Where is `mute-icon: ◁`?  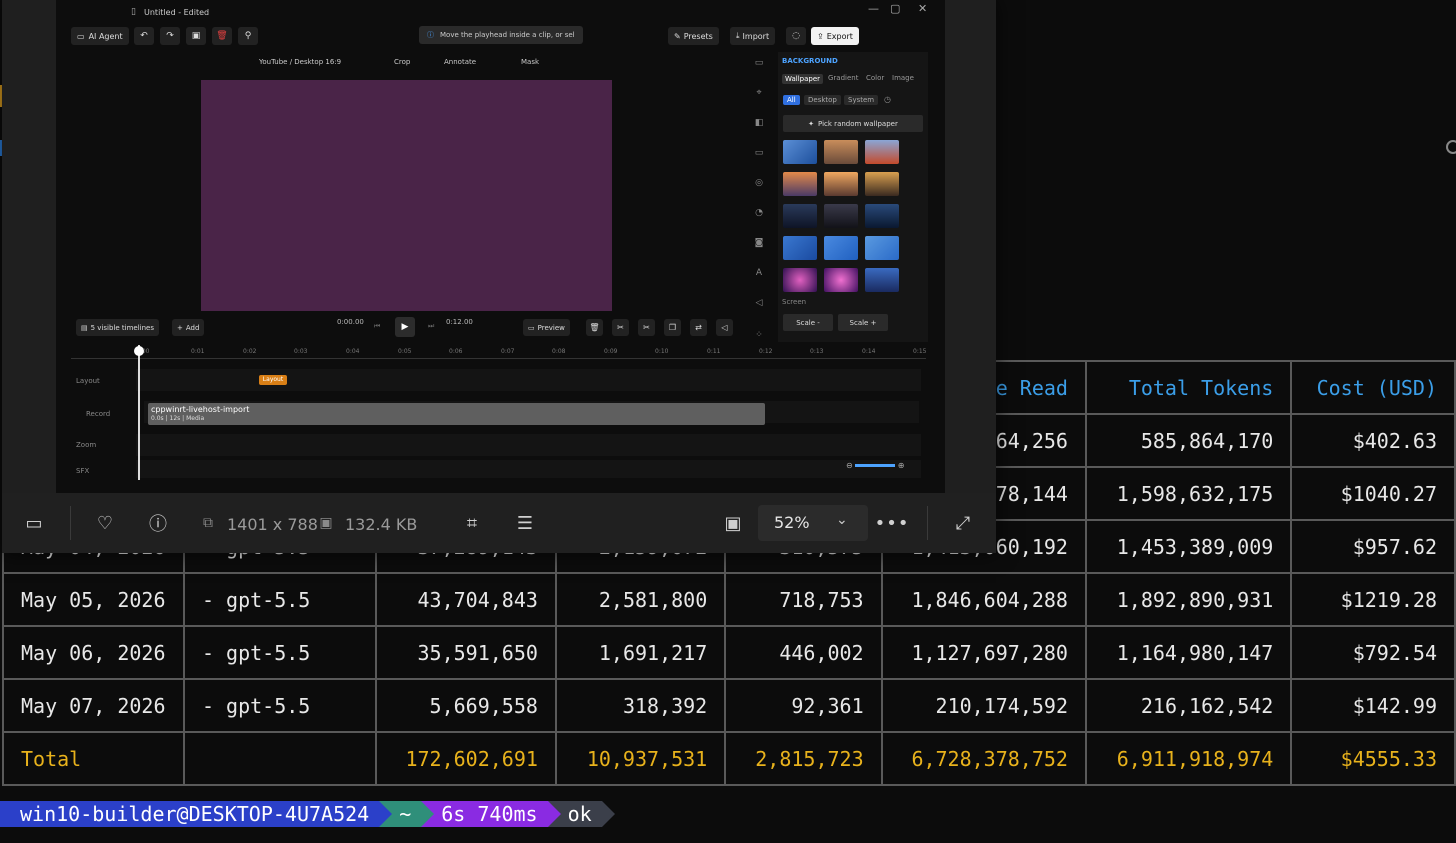 mute-icon: ◁ is located at coordinates (724, 327).